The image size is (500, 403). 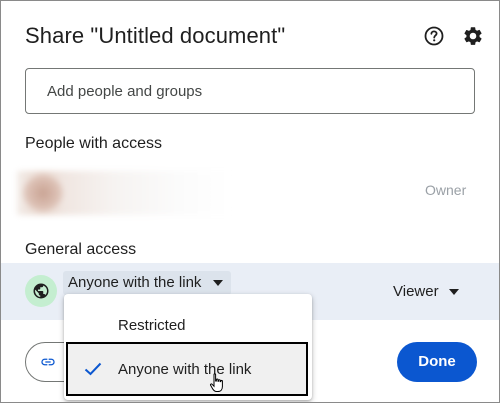 What do you see at coordinates (216, 382) in the screenshot?
I see `hand-cursor-icon` at bounding box center [216, 382].